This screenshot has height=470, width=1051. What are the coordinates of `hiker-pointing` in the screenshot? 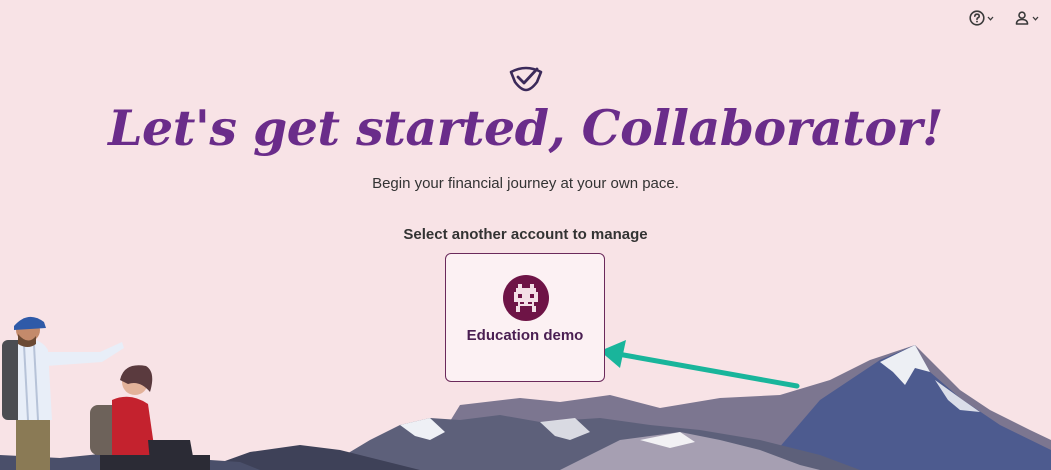 It's located at (63, 393).